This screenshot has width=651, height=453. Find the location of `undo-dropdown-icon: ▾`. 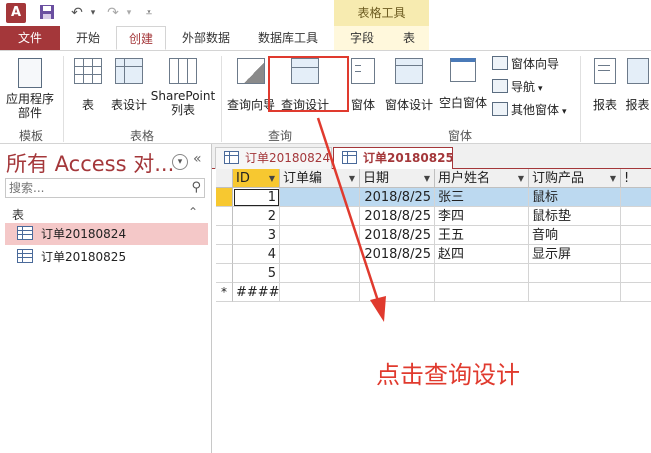

undo-dropdown-icon: ▾ is located at coordinates (93, 13).